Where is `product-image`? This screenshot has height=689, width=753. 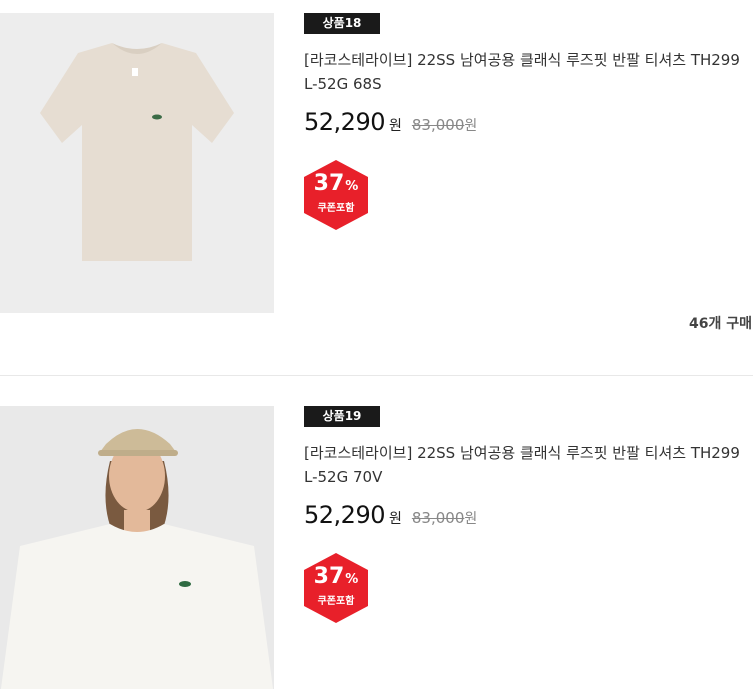 product-image is located at coordinates (137, 547).